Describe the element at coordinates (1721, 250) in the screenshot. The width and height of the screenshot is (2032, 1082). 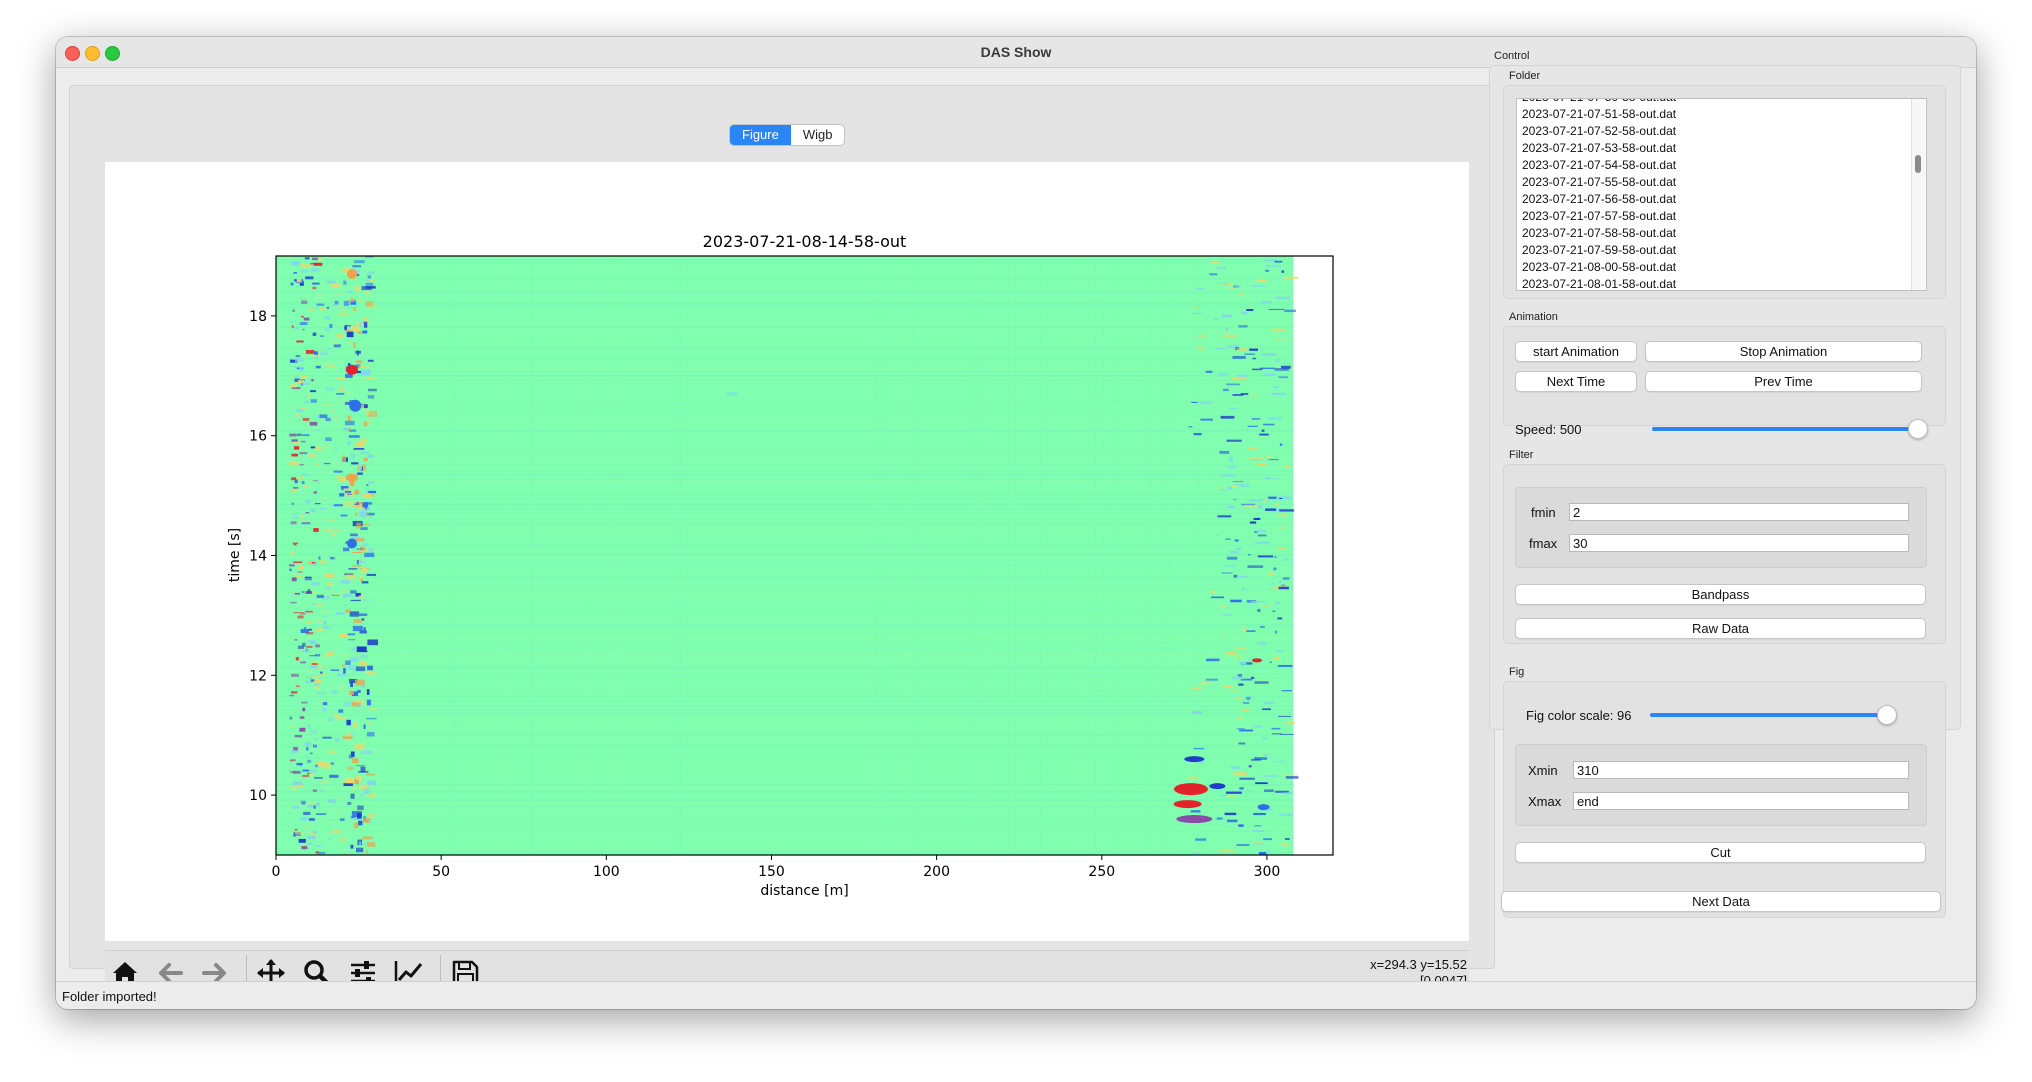
I see `file-list-item: 2023-07-21-07-59-58-out.dat` at that location.